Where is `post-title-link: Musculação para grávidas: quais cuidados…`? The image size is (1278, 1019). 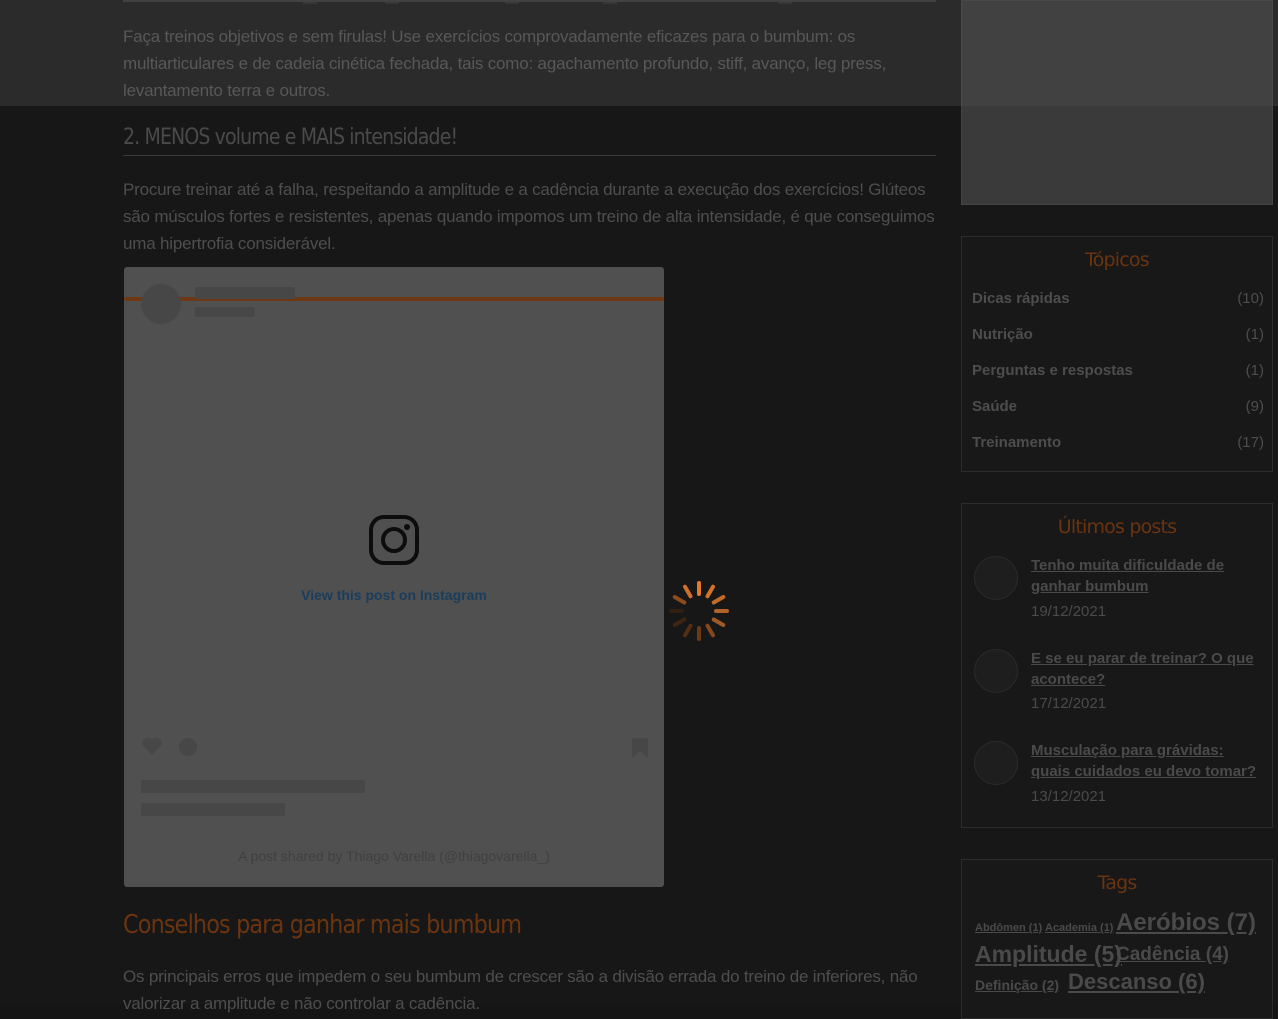 post-title-link: Musculação para grávidas: quais cuidados… is located at coordinates (1146, 761).